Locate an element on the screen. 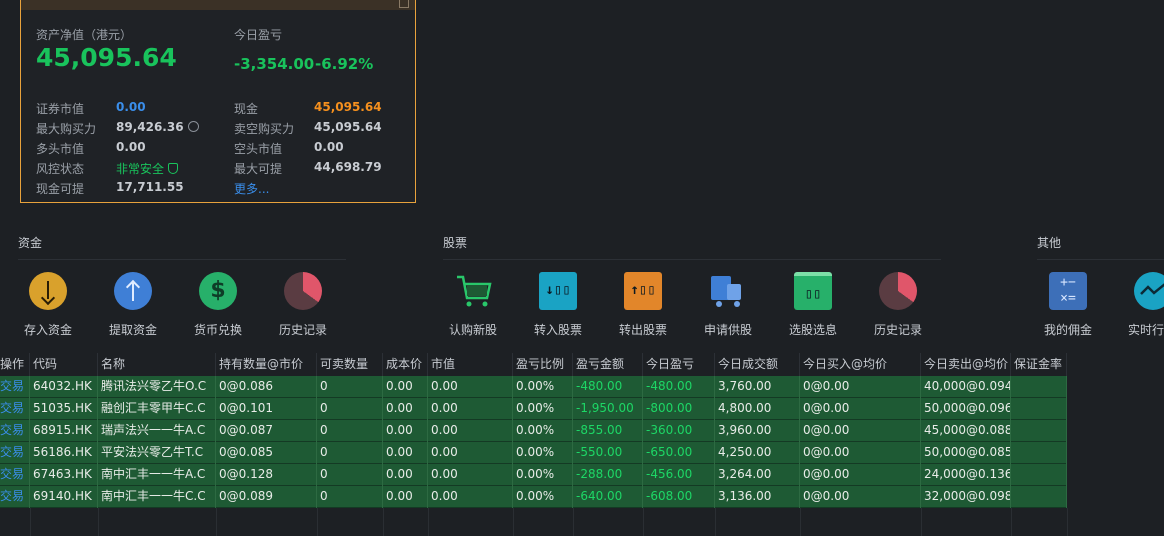 The width and height of the screenshot is (1164, 536). cell-today-turnover: 3,960.00 is located at coordinates (757, 431).